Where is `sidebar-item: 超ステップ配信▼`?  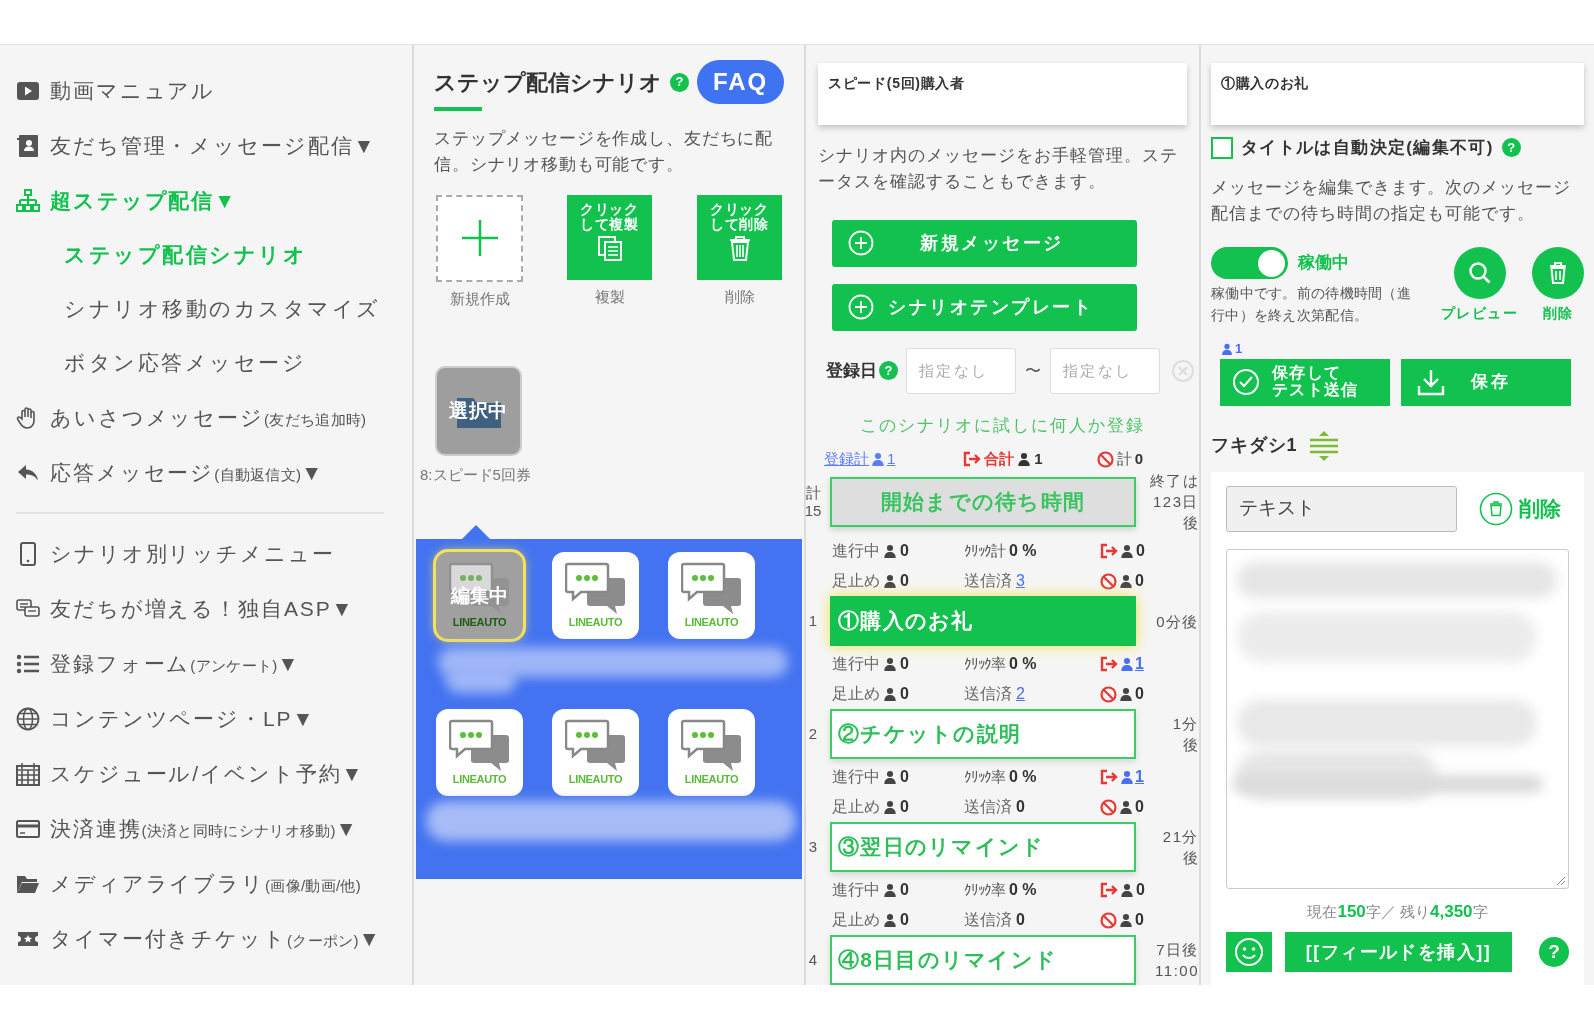
sidebar-item: 超ステップ配信▼ is located at coordinates (126, 200).